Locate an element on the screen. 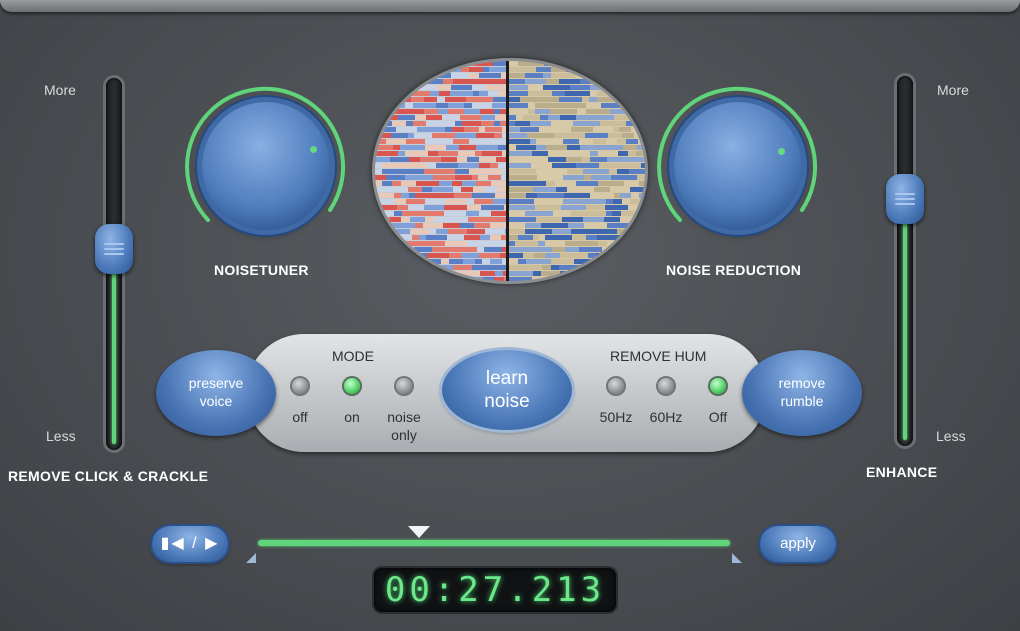  enhance-slider is located at coordinates (905, 261).